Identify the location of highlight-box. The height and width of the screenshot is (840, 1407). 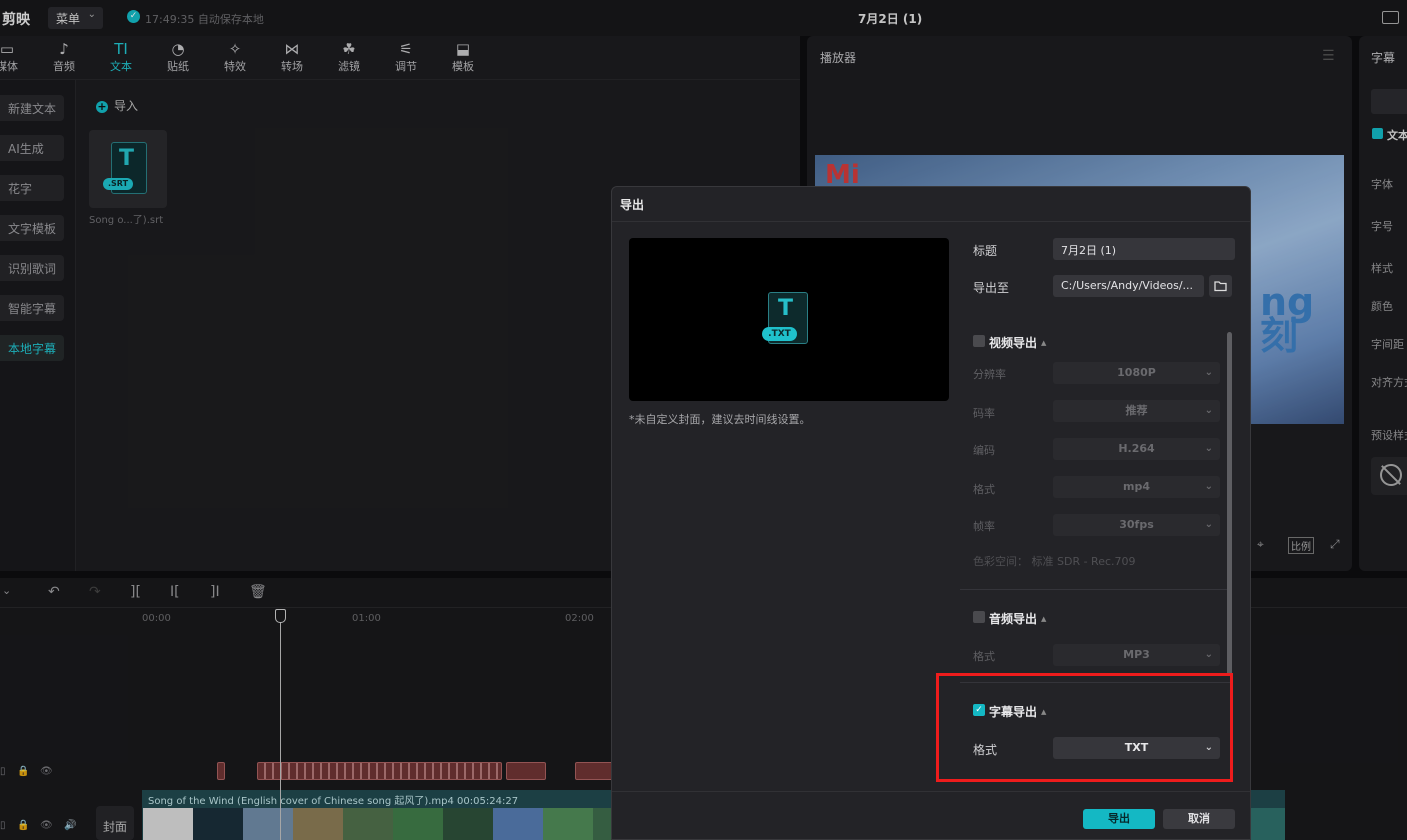
(1084, 727).